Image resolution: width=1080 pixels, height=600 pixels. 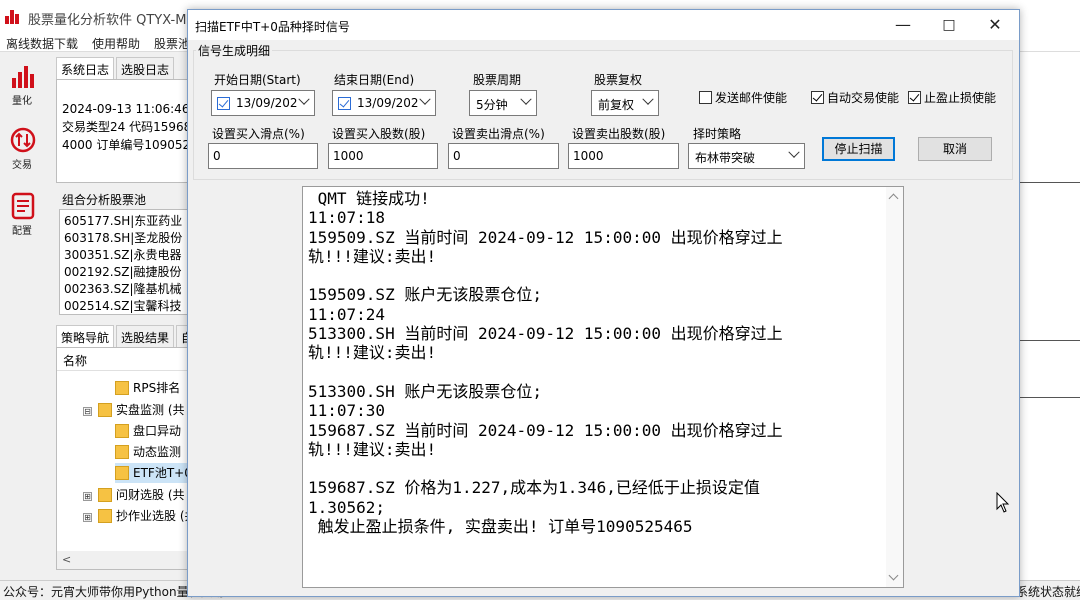 I want to click on config-button: 配置, so click(x=22, y=214).